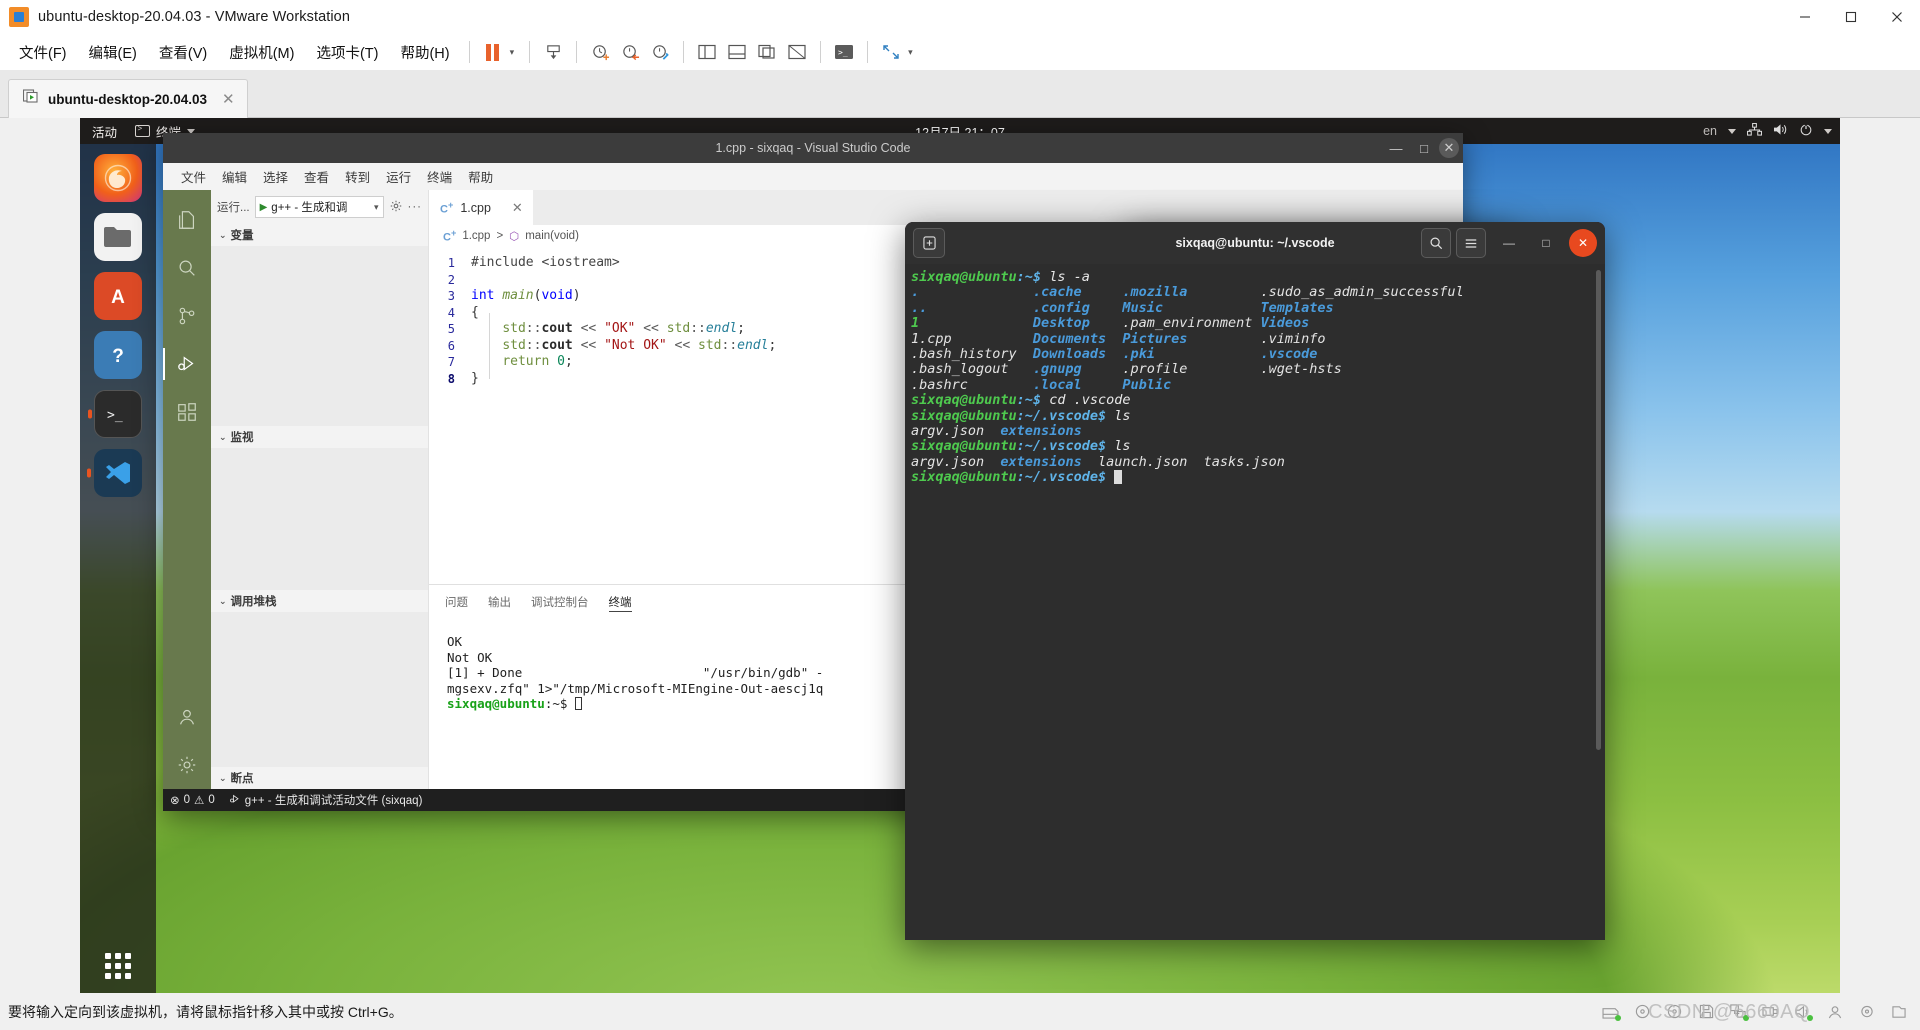  I want to click on vmware-menu-tabs: 选项卡(T), so click(347, 52).